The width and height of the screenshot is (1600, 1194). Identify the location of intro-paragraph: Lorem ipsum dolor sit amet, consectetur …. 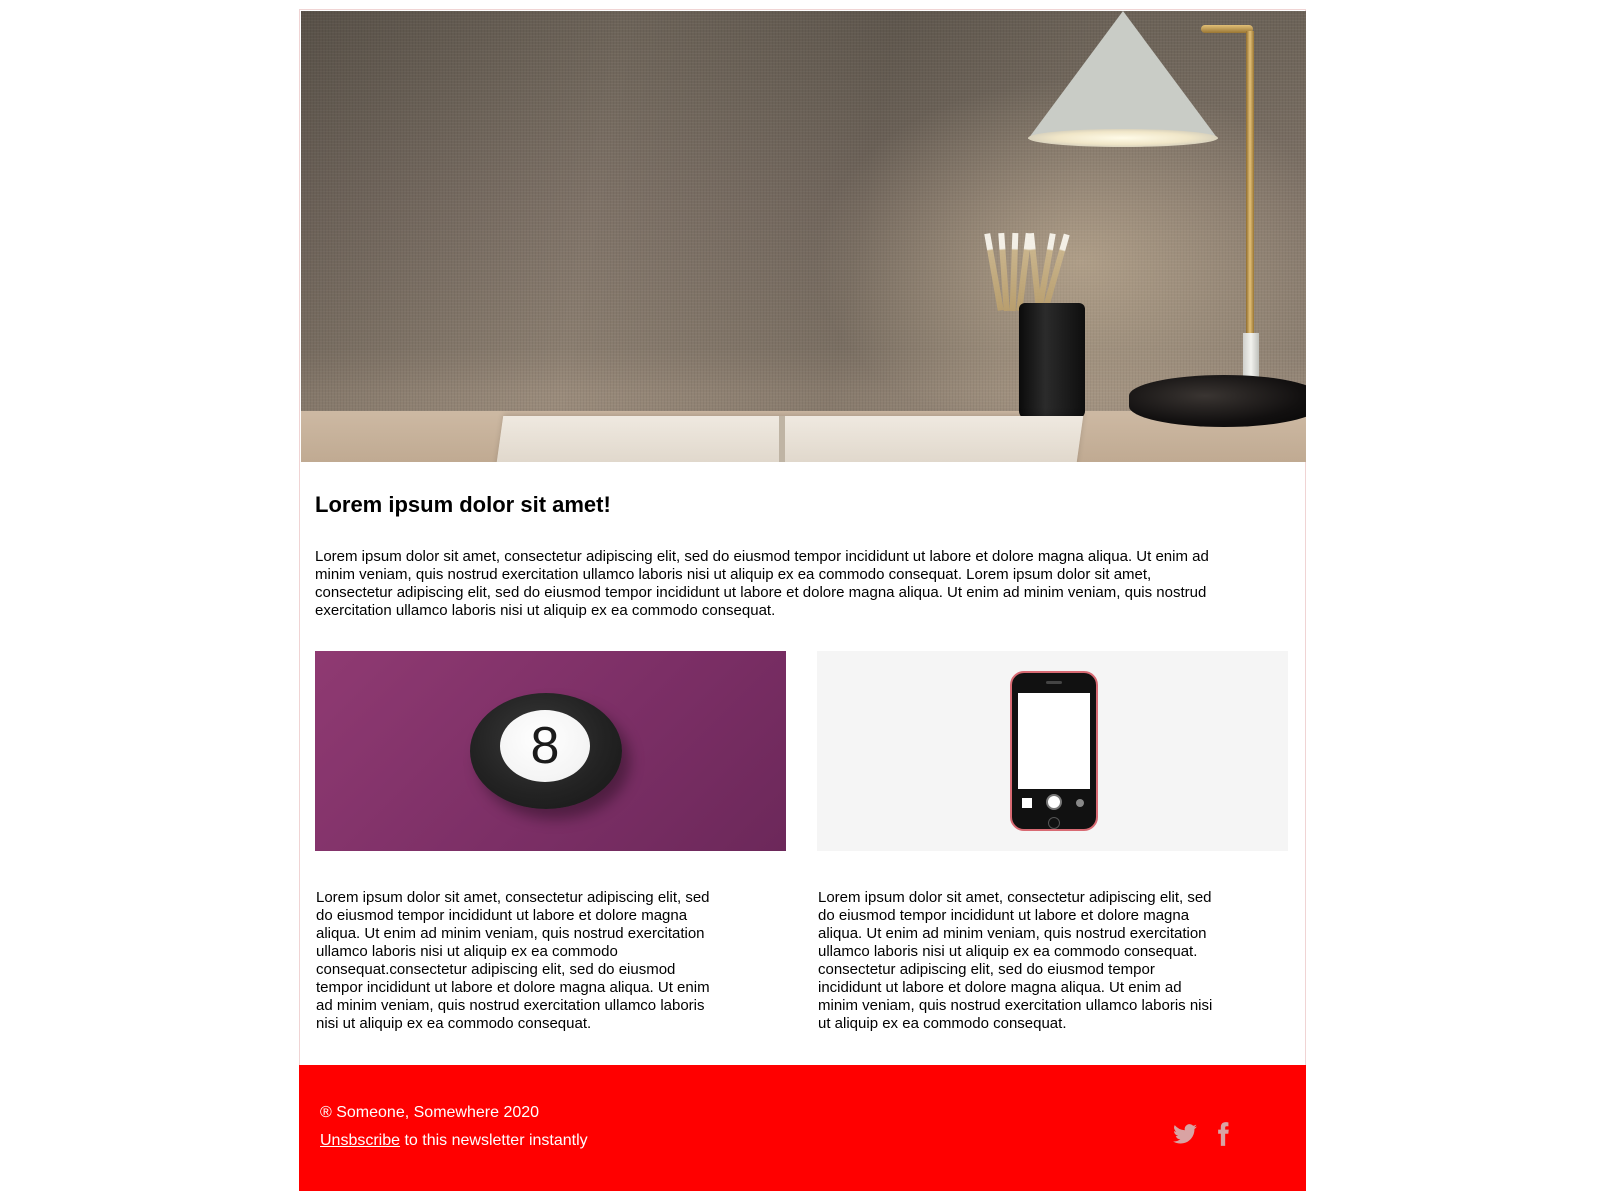
(762, 583).